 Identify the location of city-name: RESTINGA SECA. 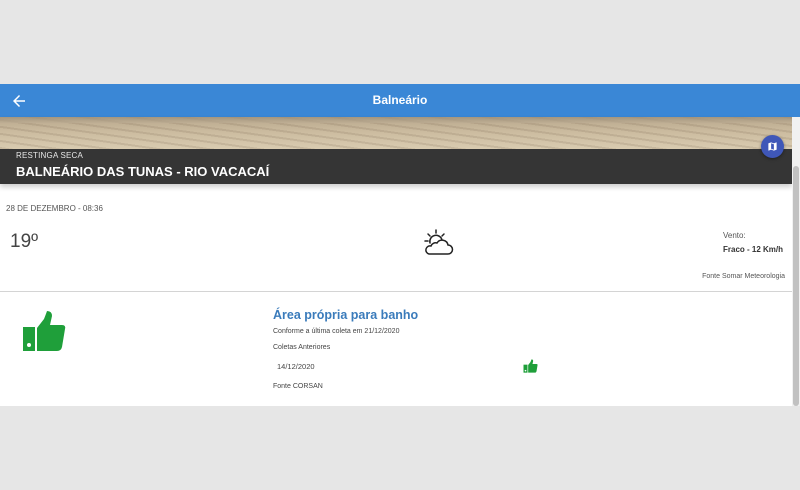
(50, 155).